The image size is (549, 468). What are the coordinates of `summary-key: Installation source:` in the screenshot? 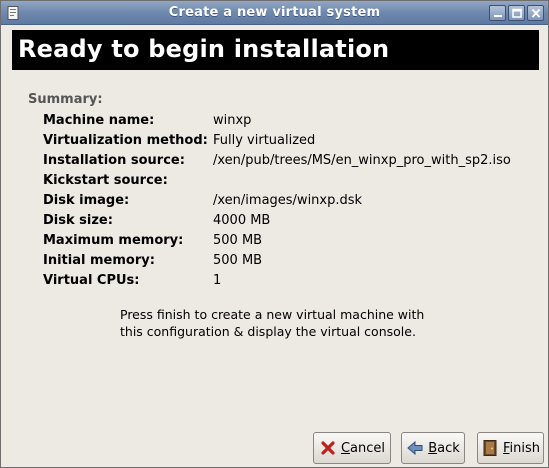 It's located at (114, 160).